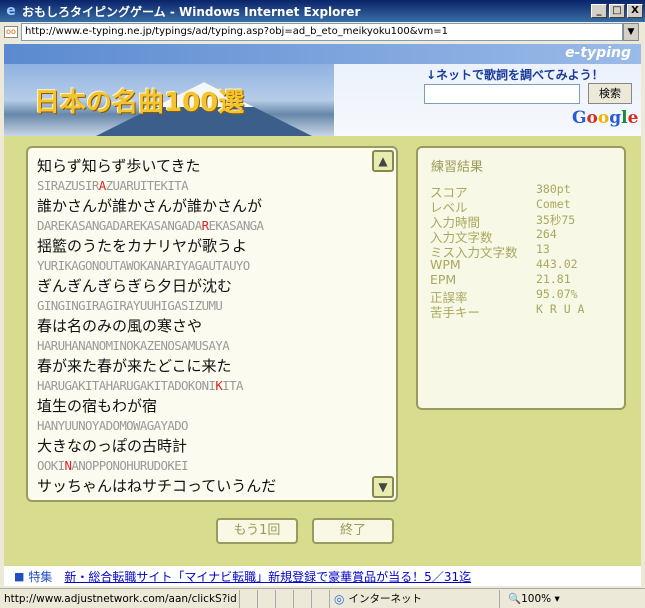 This screenshot has width=645, height=608. What do you see at coordinates (150, 206) in the screenshot?
I see `lyric-japanese: 誰かさんが誰かさんが誰かさんが` at bounding box center [150, 206].